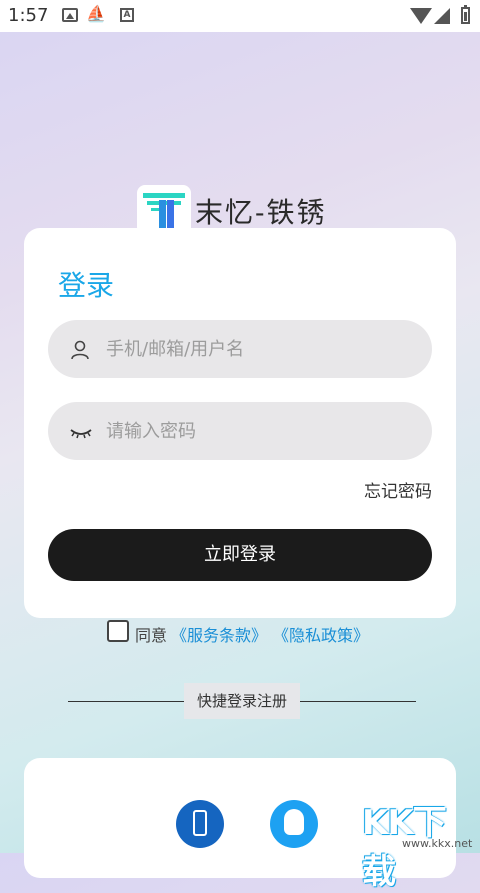 This screenshot has width=480, height=893. I want to click on username-field, so click(240, 349).